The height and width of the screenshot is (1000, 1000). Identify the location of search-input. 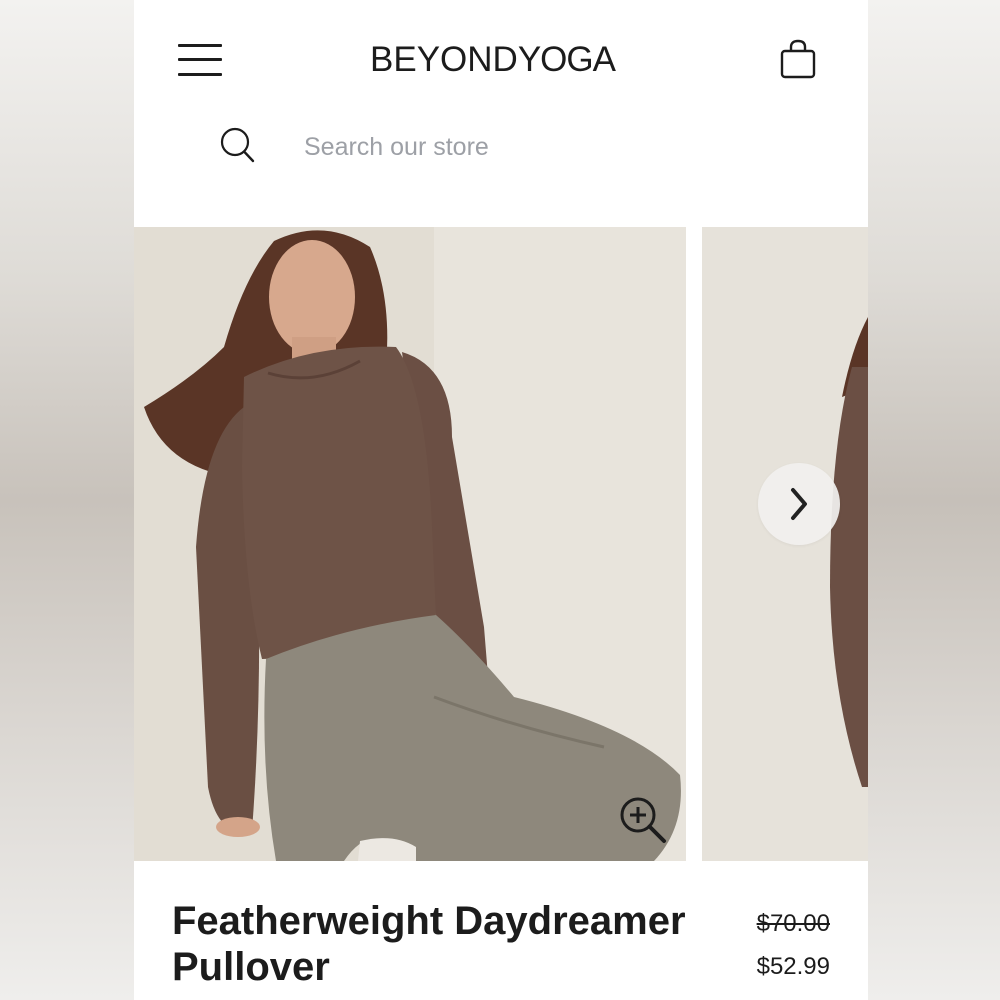
(514, 147).